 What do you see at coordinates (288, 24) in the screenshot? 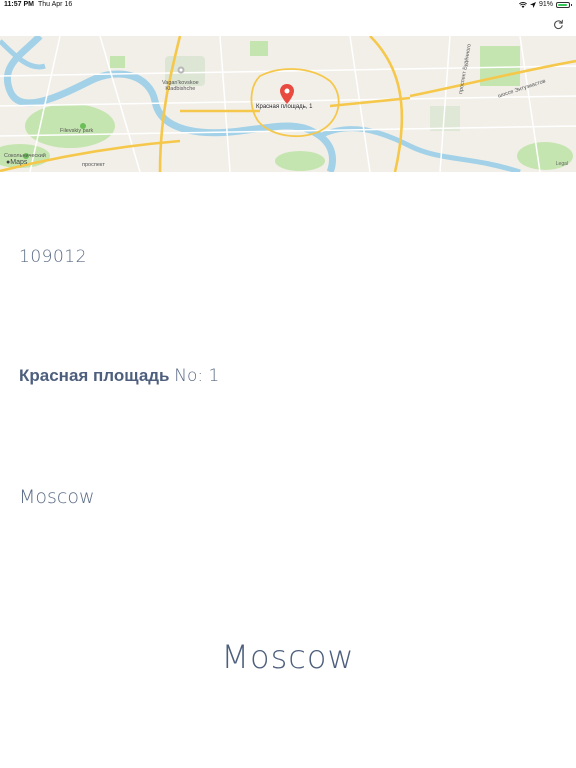
I see `toolbar` at bounding box center [288, 24].